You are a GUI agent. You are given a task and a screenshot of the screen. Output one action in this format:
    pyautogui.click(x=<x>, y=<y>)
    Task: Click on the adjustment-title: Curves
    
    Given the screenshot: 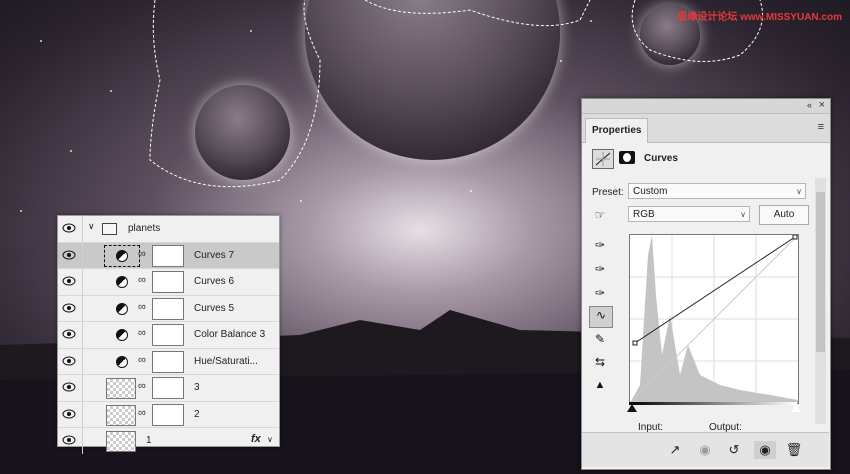 What is the action you would take?
    pyautogui.click(x=661, y=158)
    